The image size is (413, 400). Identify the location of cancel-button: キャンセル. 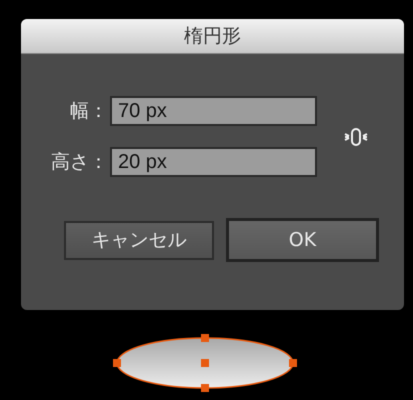
(139, 240).